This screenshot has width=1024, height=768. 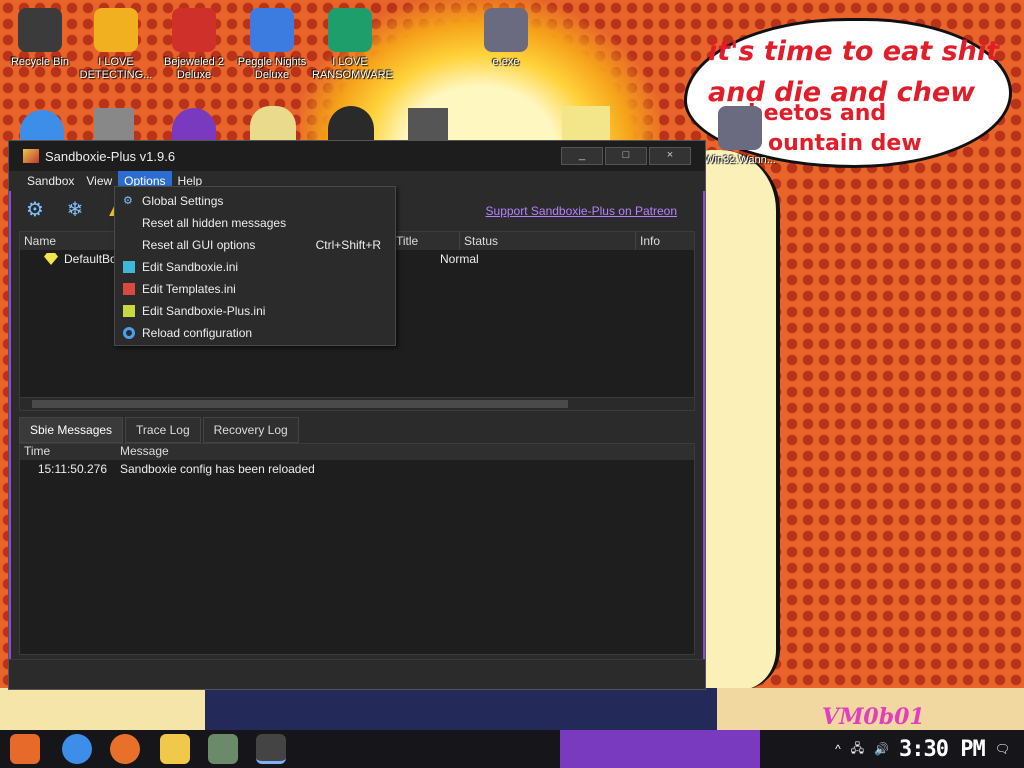 What do you see at coordinates (273, 123) in the screenshot?
I see `flower-icon` at bounding box center [273, 123].